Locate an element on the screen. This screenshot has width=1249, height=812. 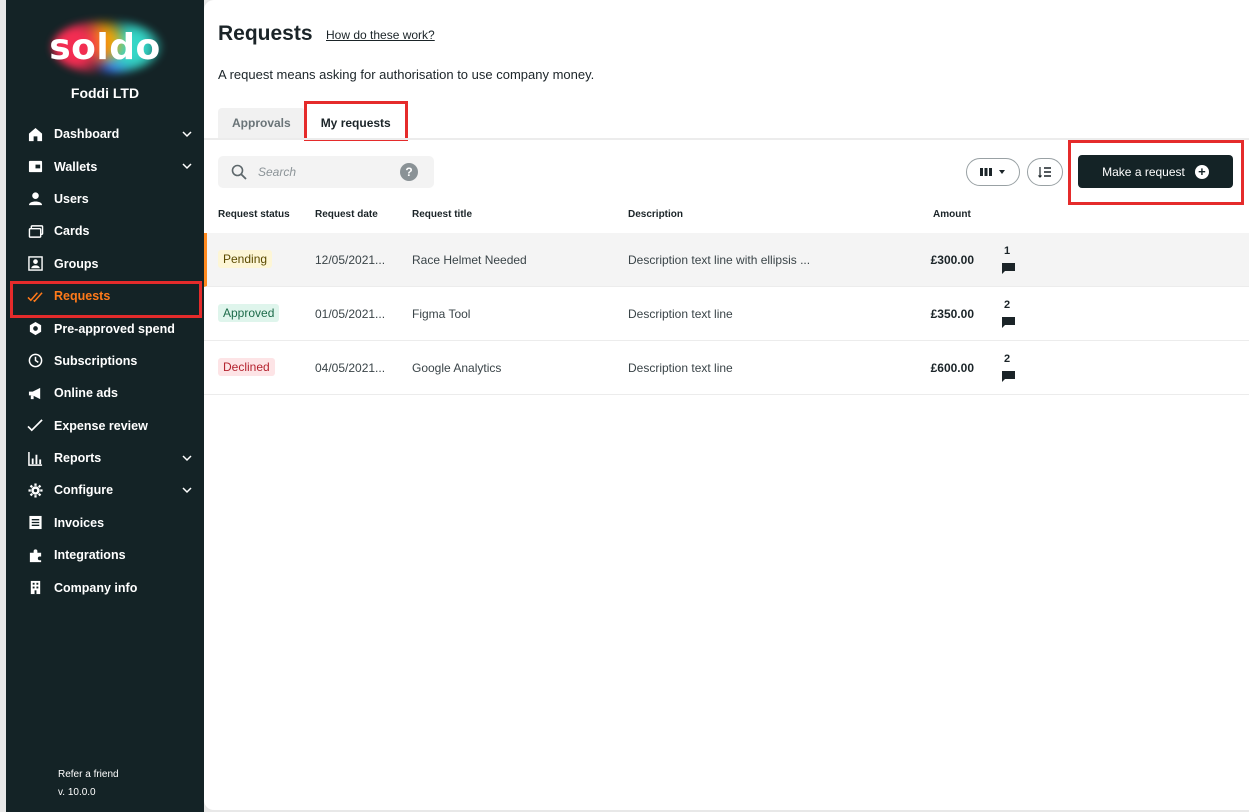
columns-toggle-button is located at coordinates (993, 172).